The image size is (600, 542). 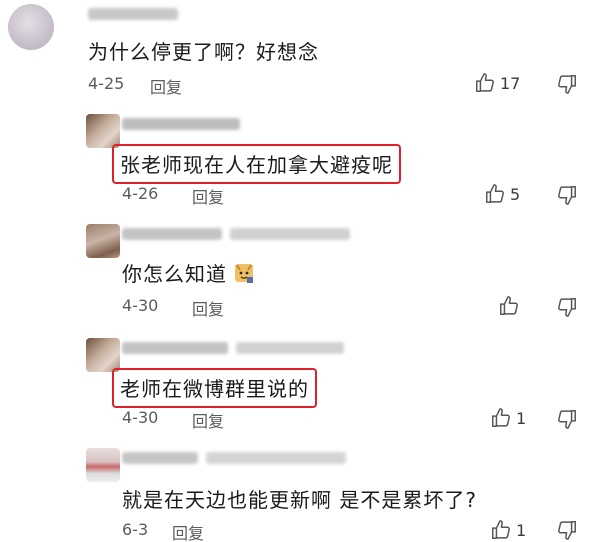 What do you see at coordinates (497, 83) in the screenshot?
I see `like-button: 17` at bounding box center [497, 83].